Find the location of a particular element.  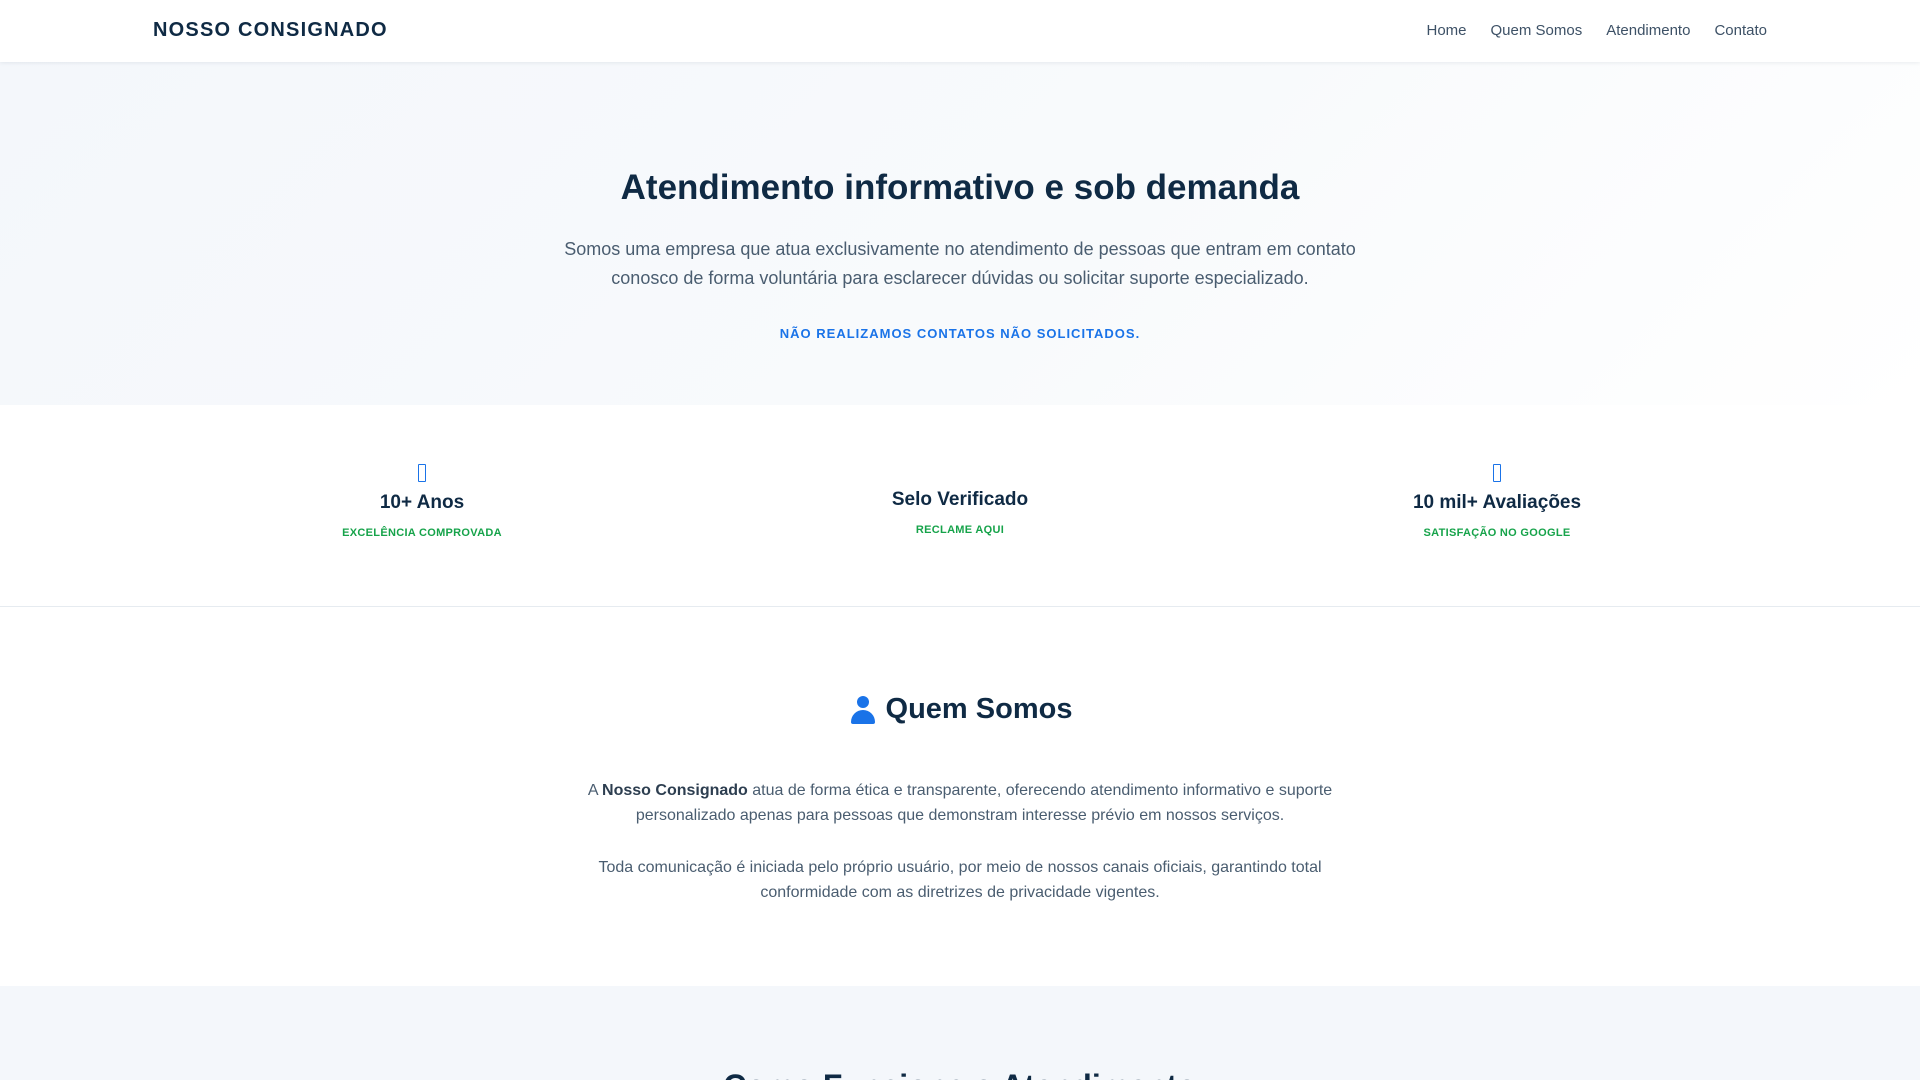

stat-reviews: 10 mil+ Avaliações SATISFAÇÃO NO GOOGLE is located at coordinates (1497, 501).